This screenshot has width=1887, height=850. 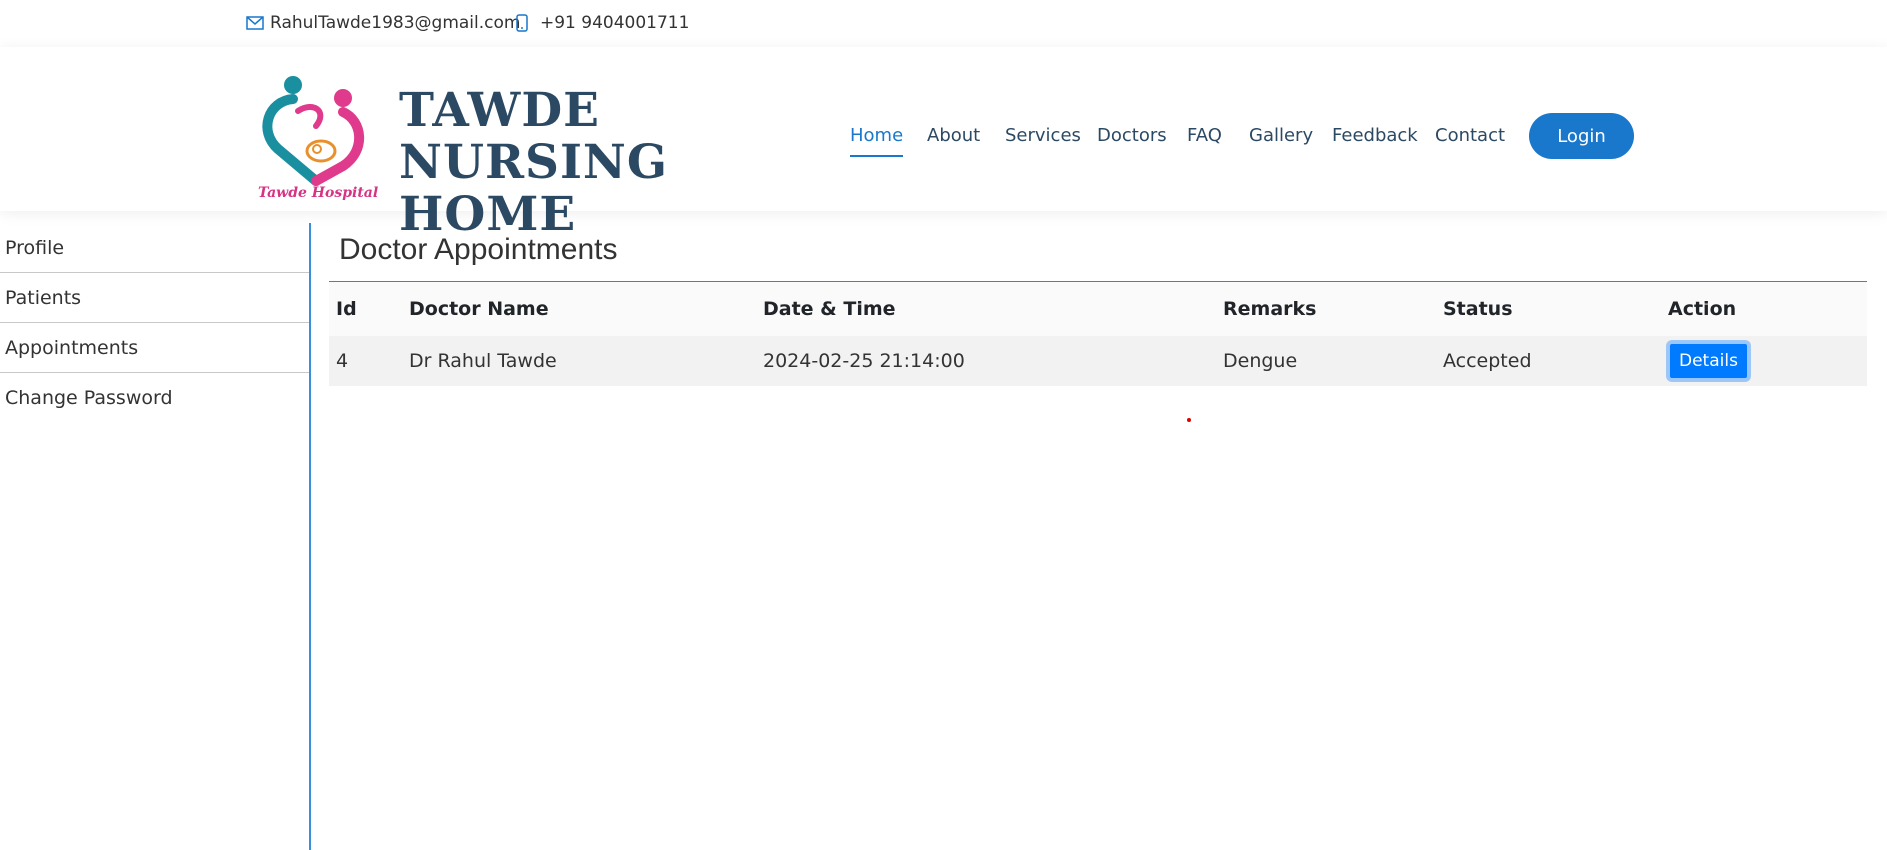 I want to click on column-header-date-time: Date & Time, so click(x=986, y=309).